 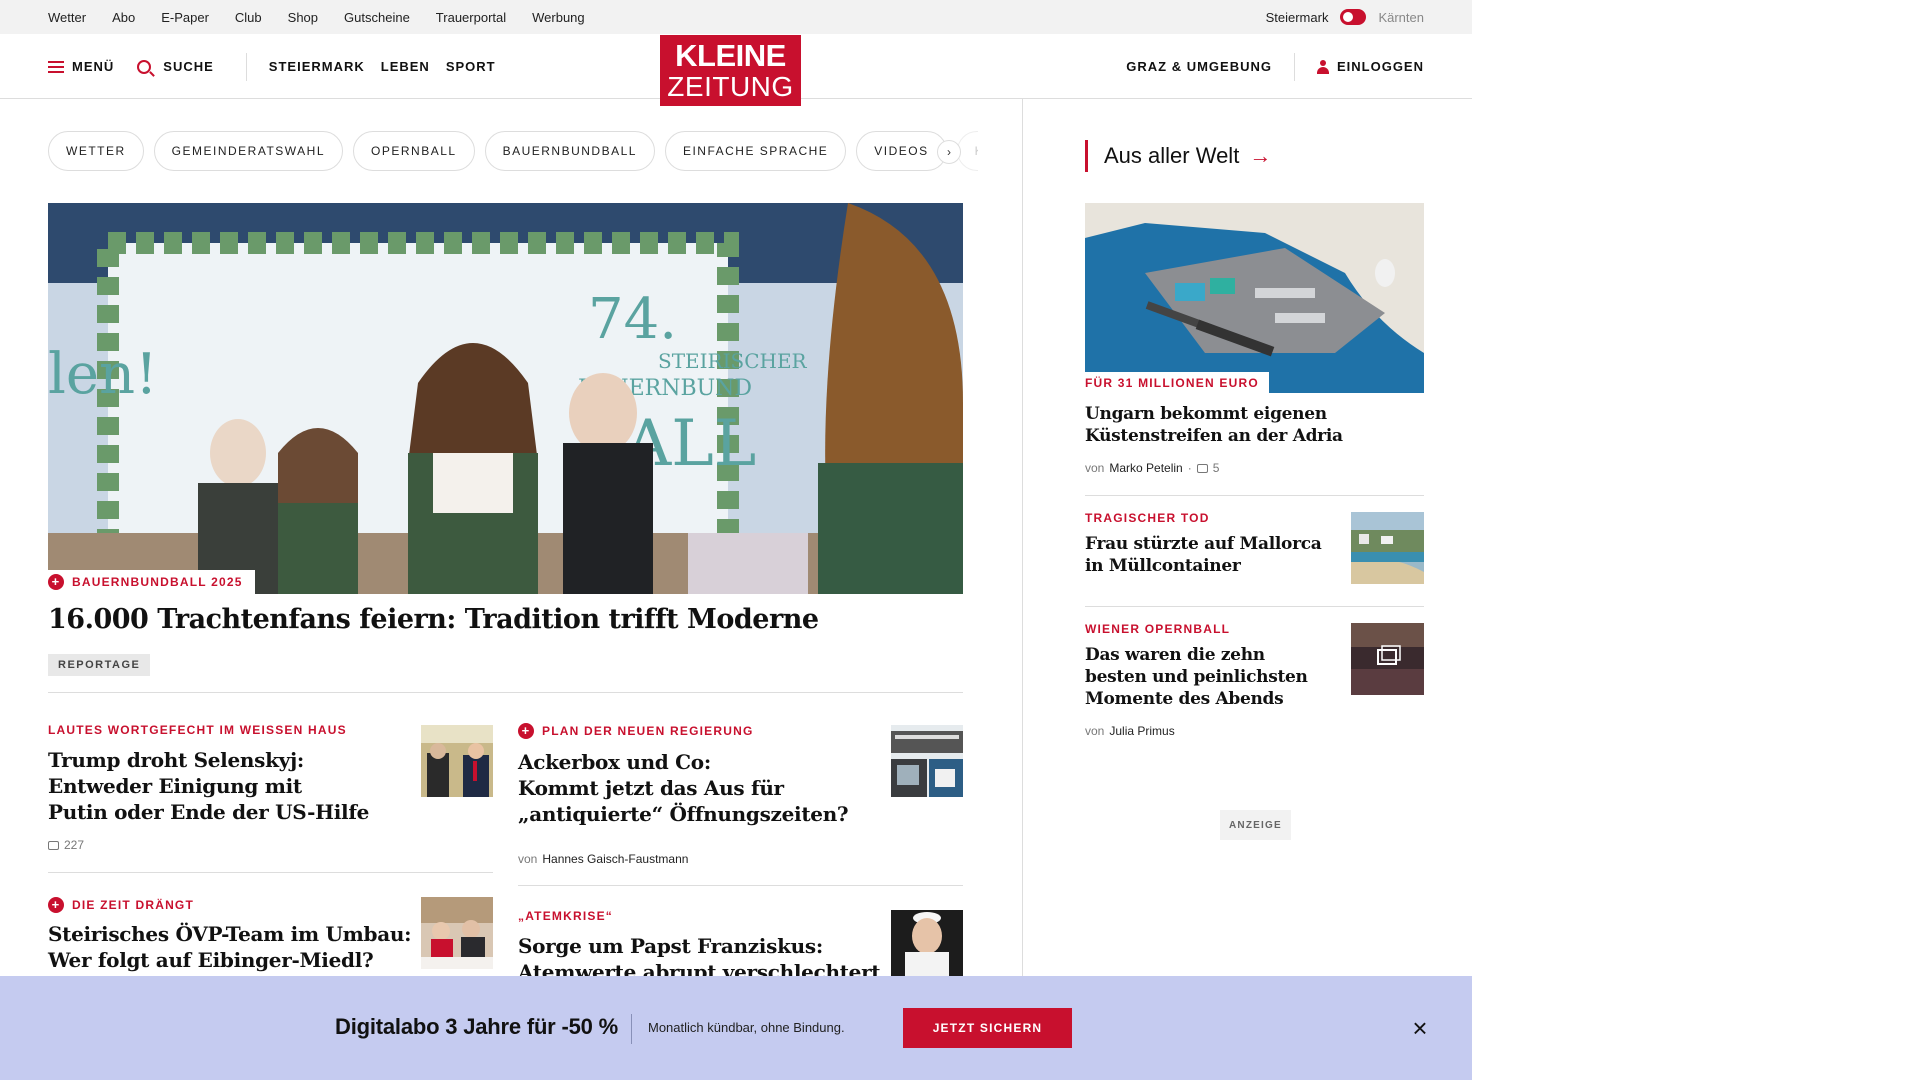 What do you see at coordinates (188, 66) in the screenshot?
I see `search-label: SUCHE` at bounding box center [188, 66].